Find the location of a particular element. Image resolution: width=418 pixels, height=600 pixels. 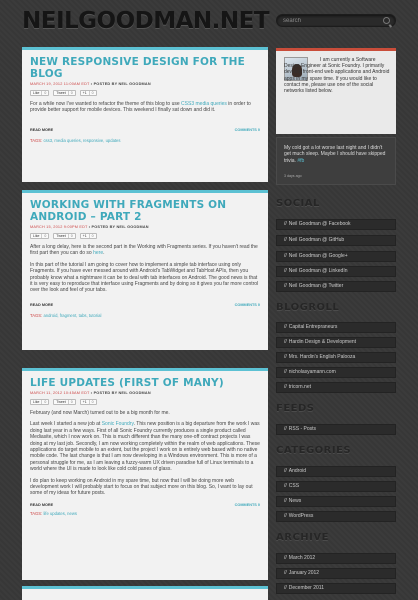

link-label: nicholasyamann.com is located at coordinates (312, 372).